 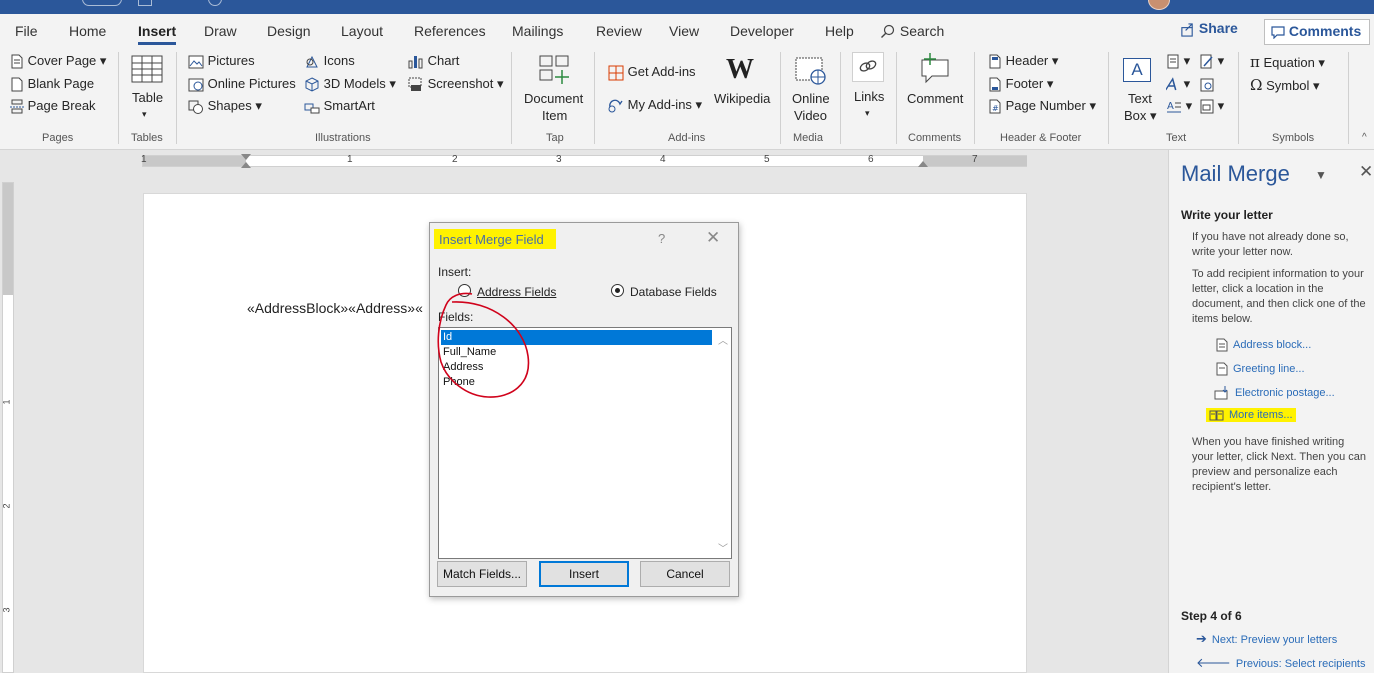 What do you see at coordinates (215, 3) in the screenshot?
I see `redo-icon` at bounding box center [215, 3].